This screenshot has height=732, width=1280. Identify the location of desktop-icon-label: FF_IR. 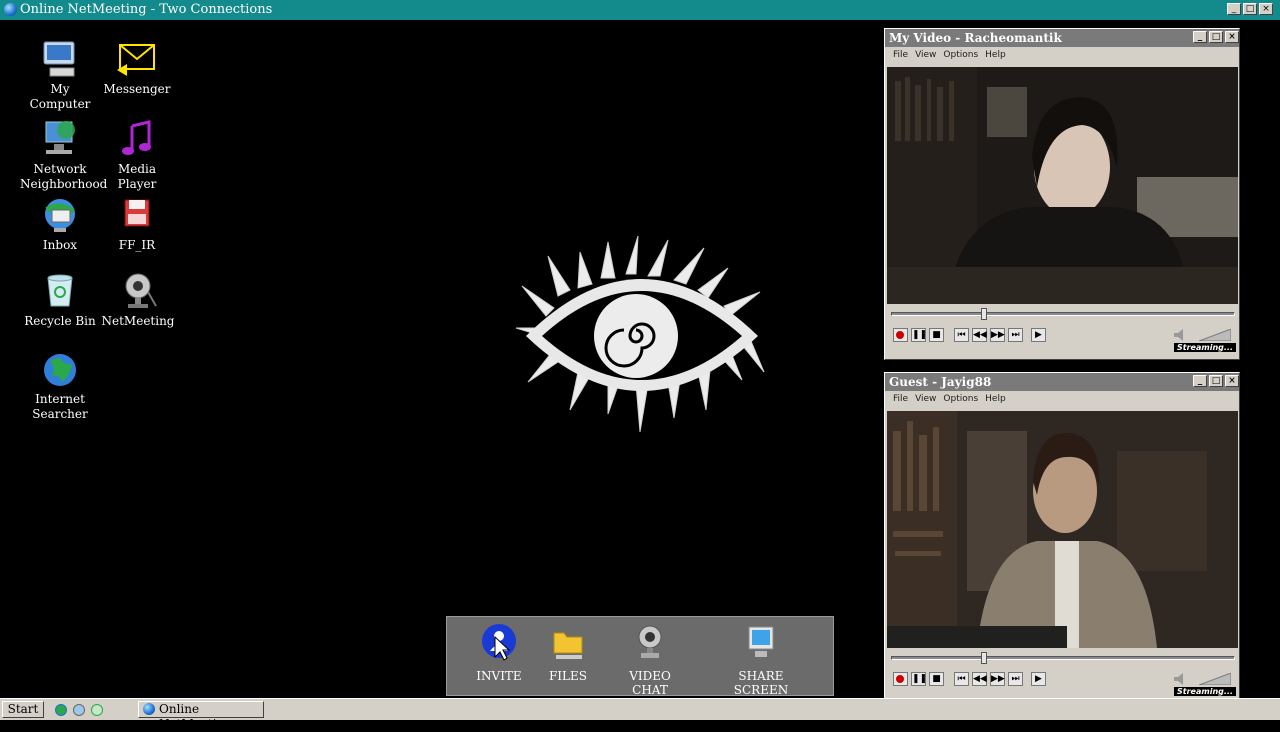
(137, 245).